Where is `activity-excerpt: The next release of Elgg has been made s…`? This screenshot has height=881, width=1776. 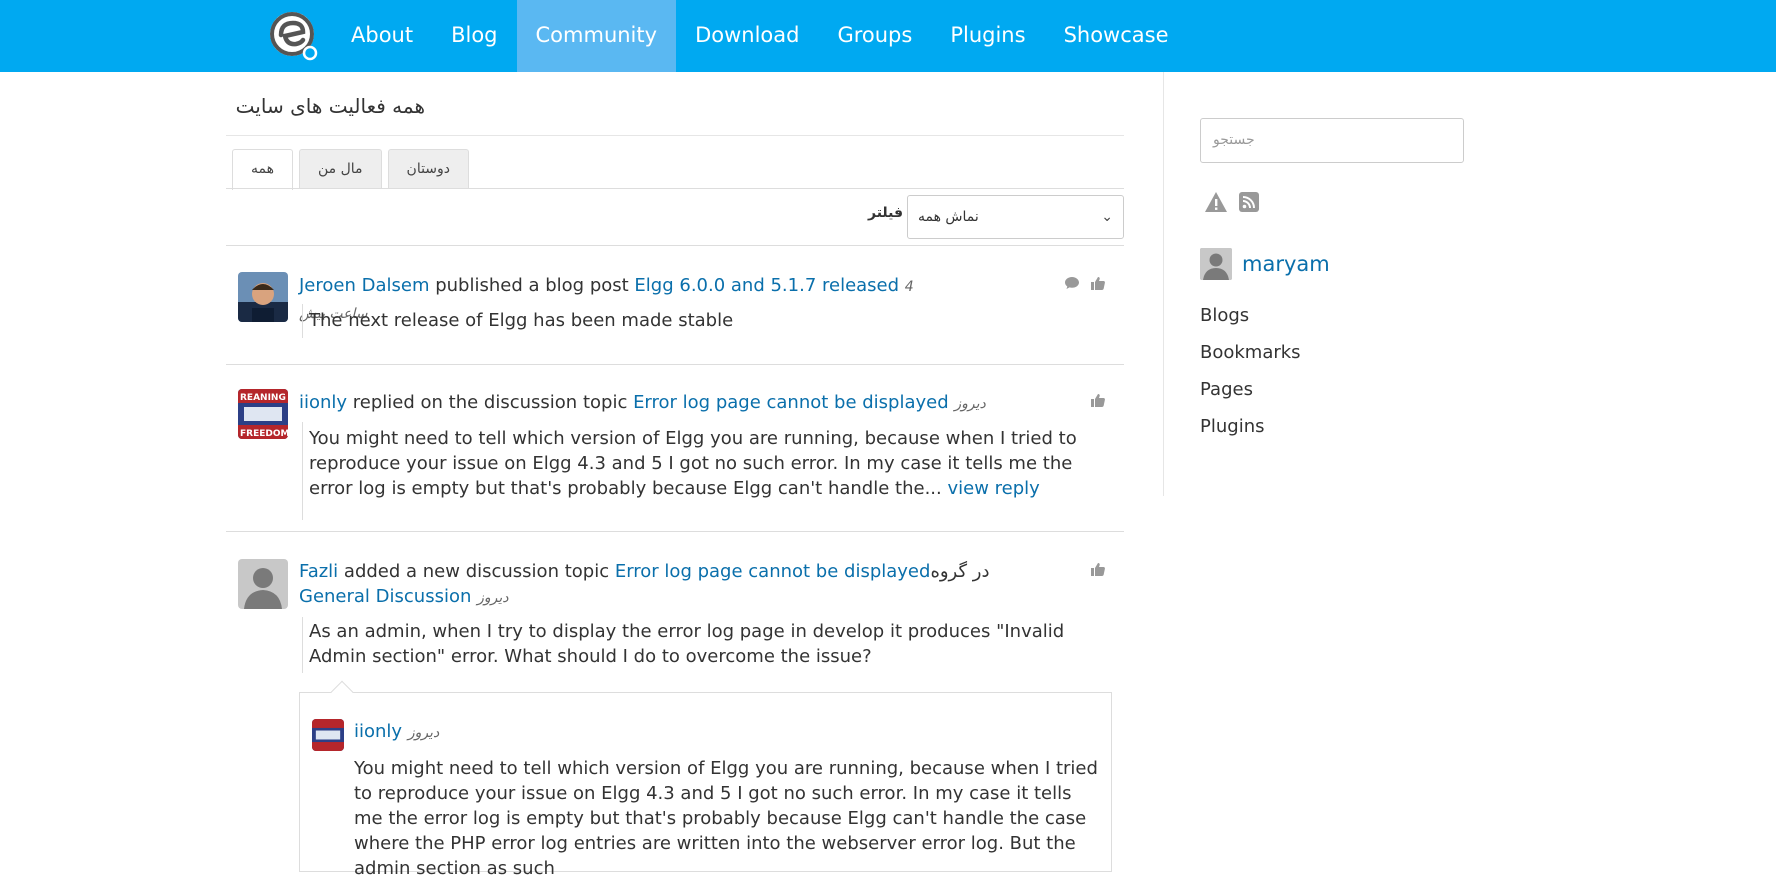
activity-excerpt: The next release of Elgg has been made s… is located at coordinates (521, 320).